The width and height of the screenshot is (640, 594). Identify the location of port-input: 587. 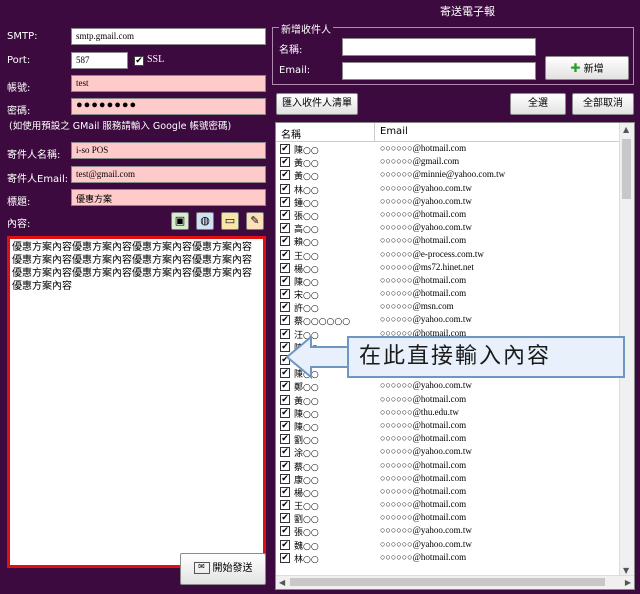
(99, 60).